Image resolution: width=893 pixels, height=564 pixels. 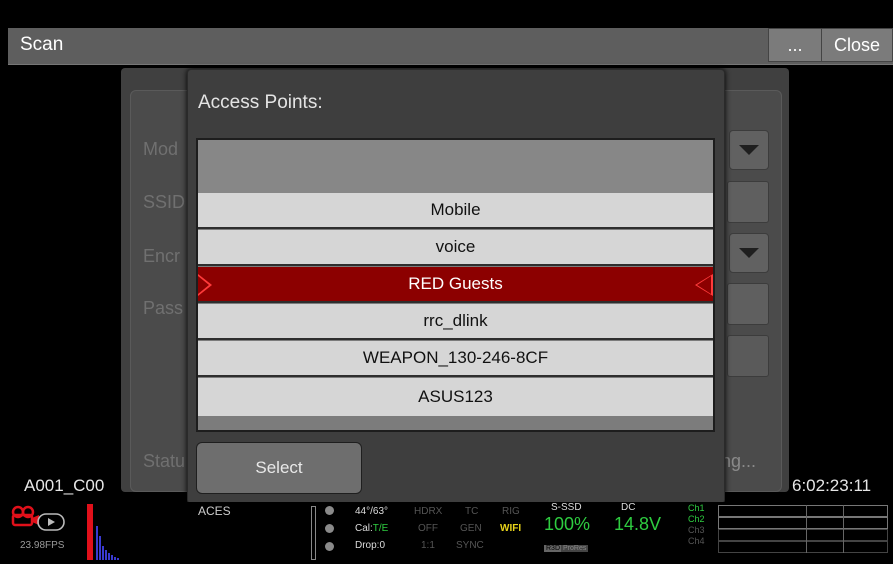 I want to click on title-bar: Scan ... Close, so click(x=450, y=46).